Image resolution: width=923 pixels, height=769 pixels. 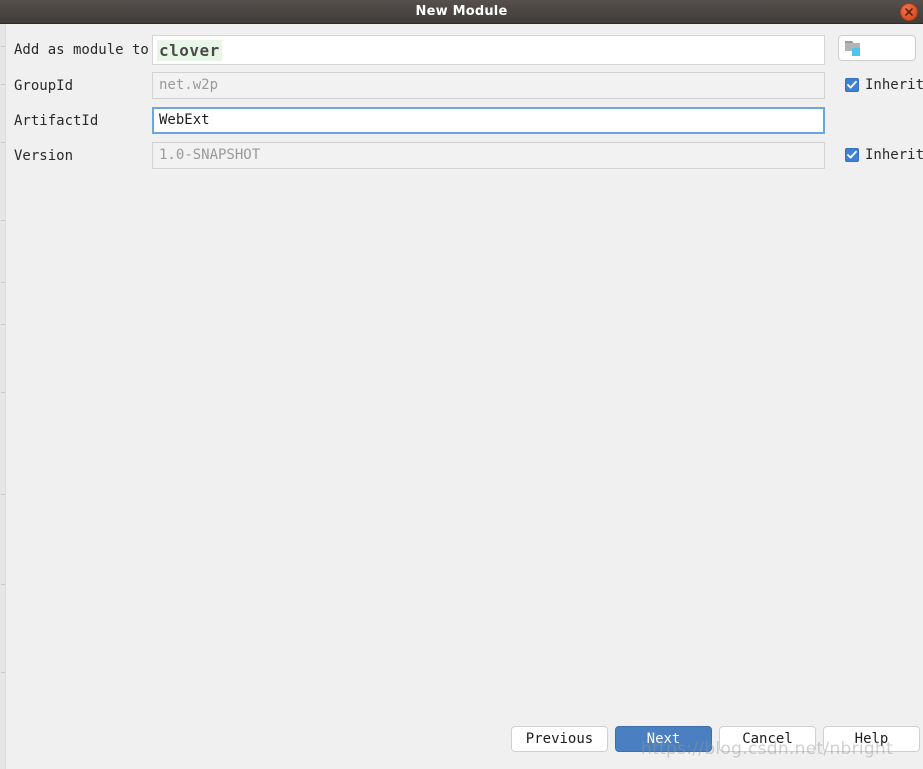 I want to click on form-row-module: Add as module to clover, so click(x=465, y=50).